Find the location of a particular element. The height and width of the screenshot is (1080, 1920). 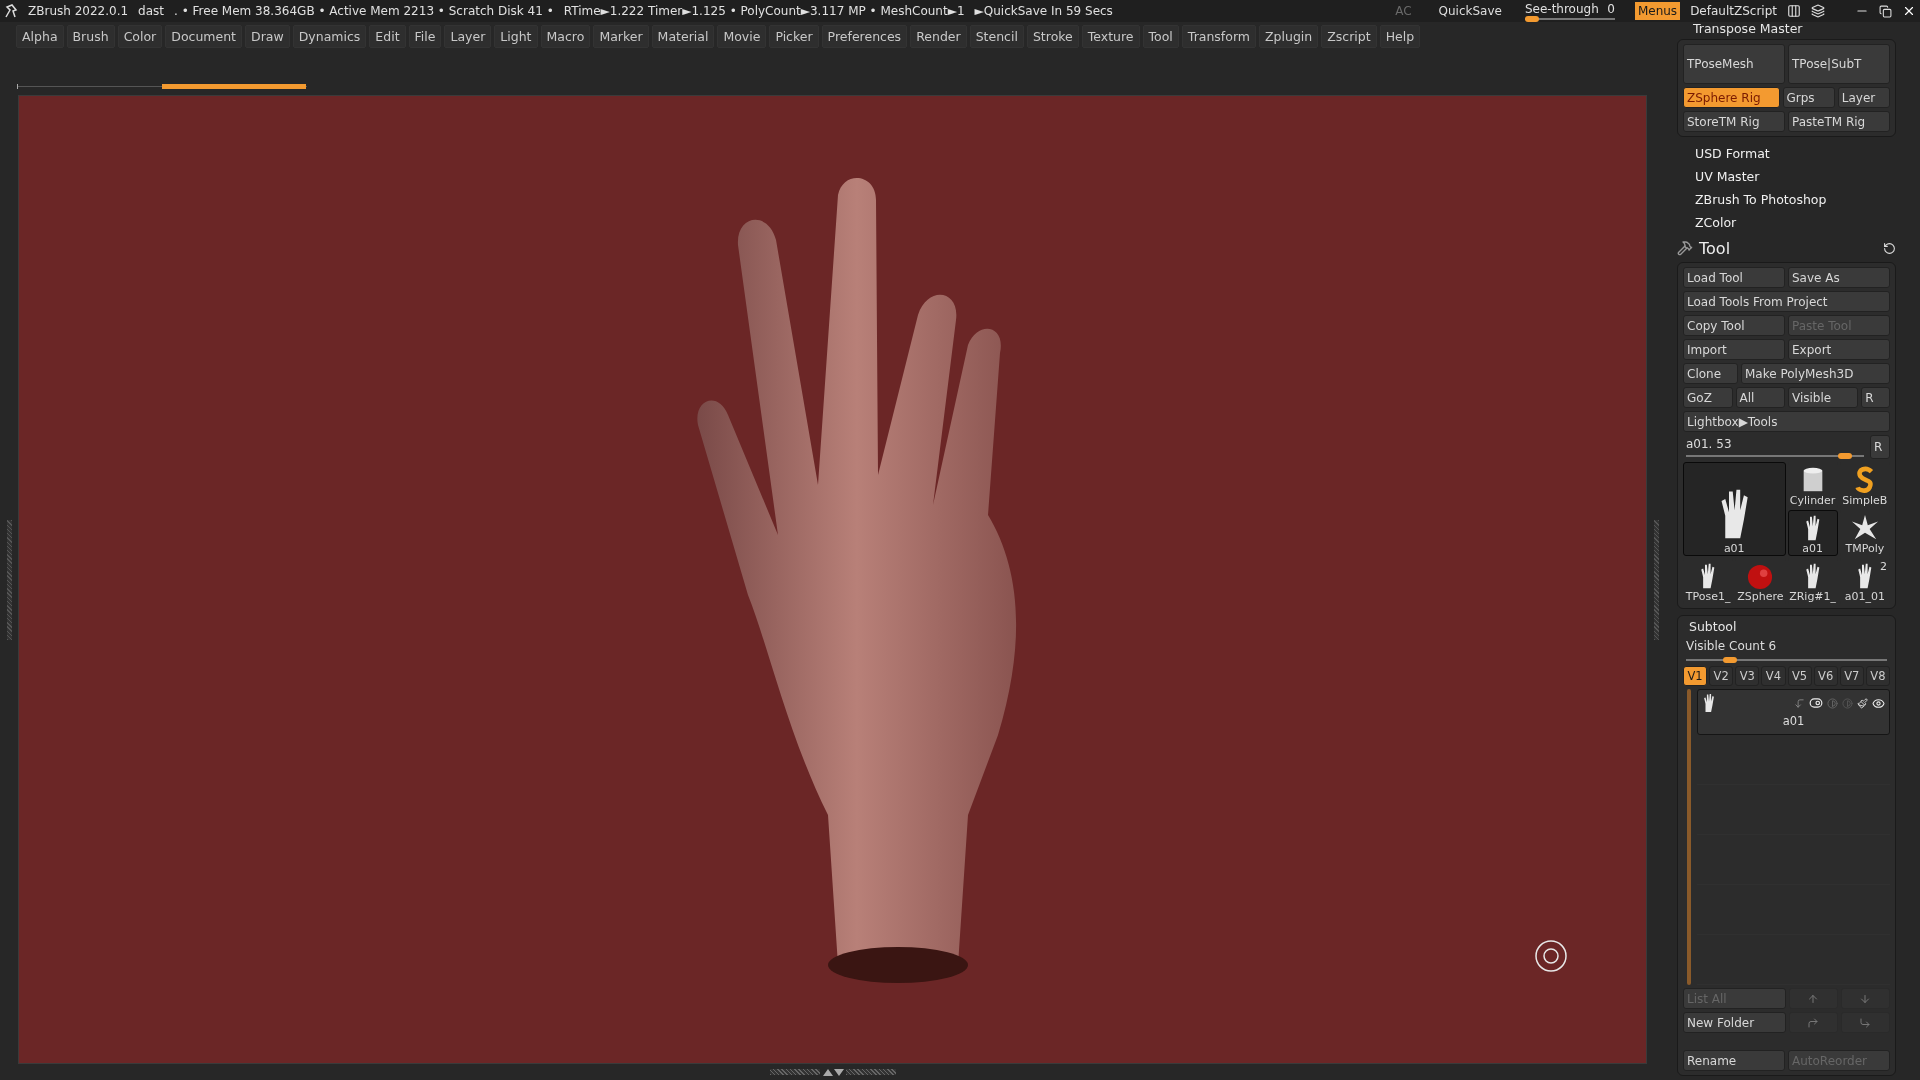

tool-button: Export is located at coordinates (1839, 349).